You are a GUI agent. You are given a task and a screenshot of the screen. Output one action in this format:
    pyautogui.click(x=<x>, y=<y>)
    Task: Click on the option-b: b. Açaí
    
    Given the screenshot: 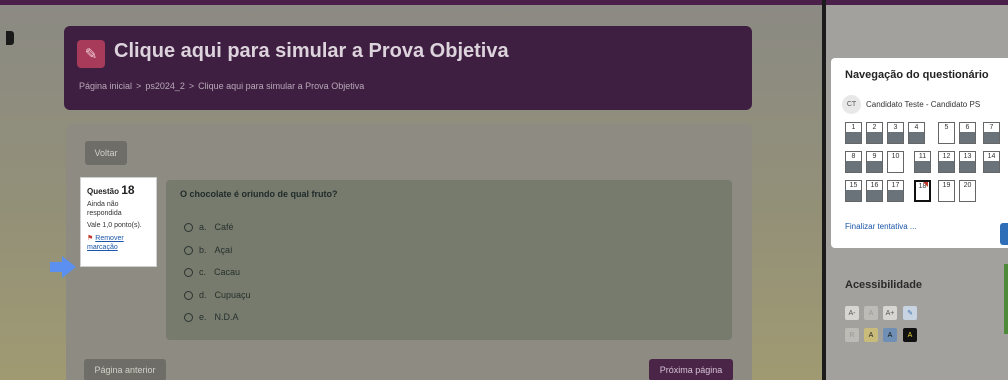 What is the action you would take?
    pyautogui.click(x=208, y=250)
    